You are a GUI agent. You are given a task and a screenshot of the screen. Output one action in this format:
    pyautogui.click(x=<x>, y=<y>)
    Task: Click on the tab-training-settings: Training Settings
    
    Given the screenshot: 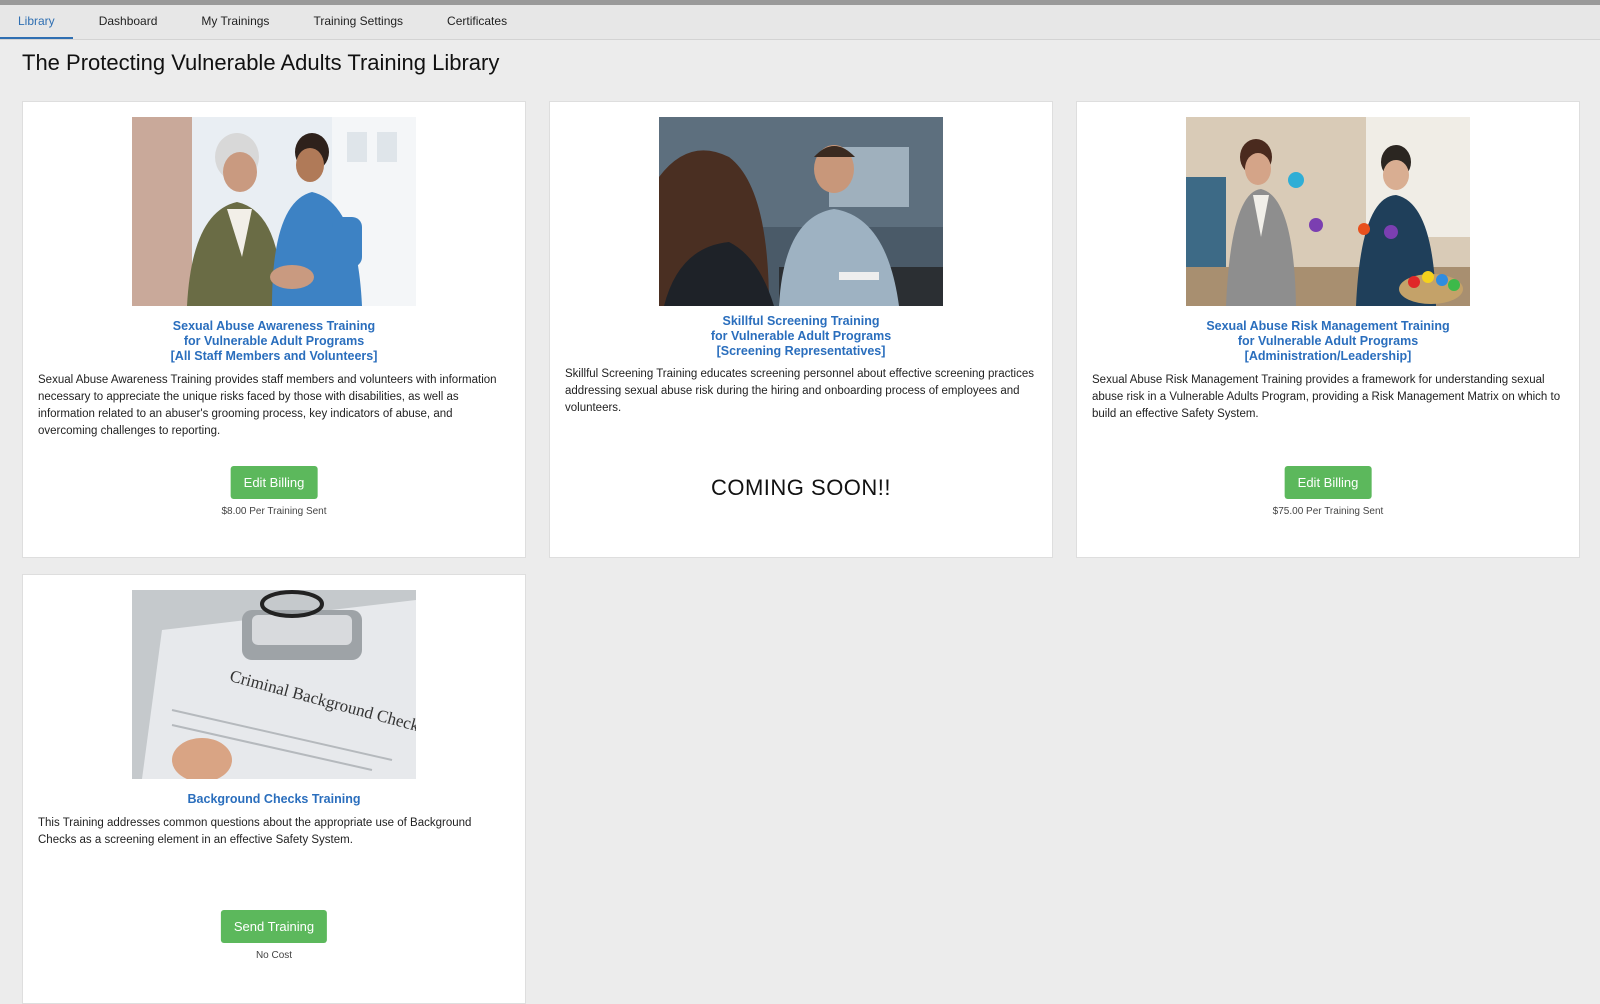 What is the action you would take?
    pyautogui.click(x=358, y=22)
    